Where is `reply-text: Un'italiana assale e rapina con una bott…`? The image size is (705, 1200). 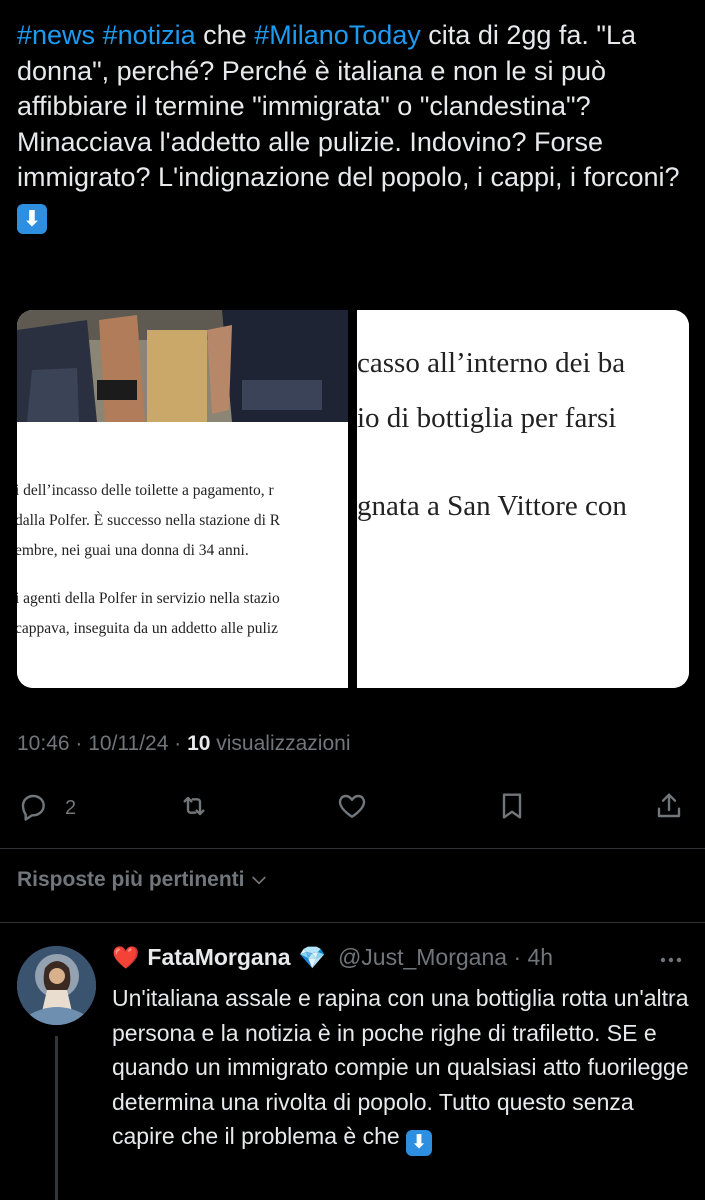
reply-text: Un'italiana assale e rapina con una bott… is located at coordinates (404, 1068).